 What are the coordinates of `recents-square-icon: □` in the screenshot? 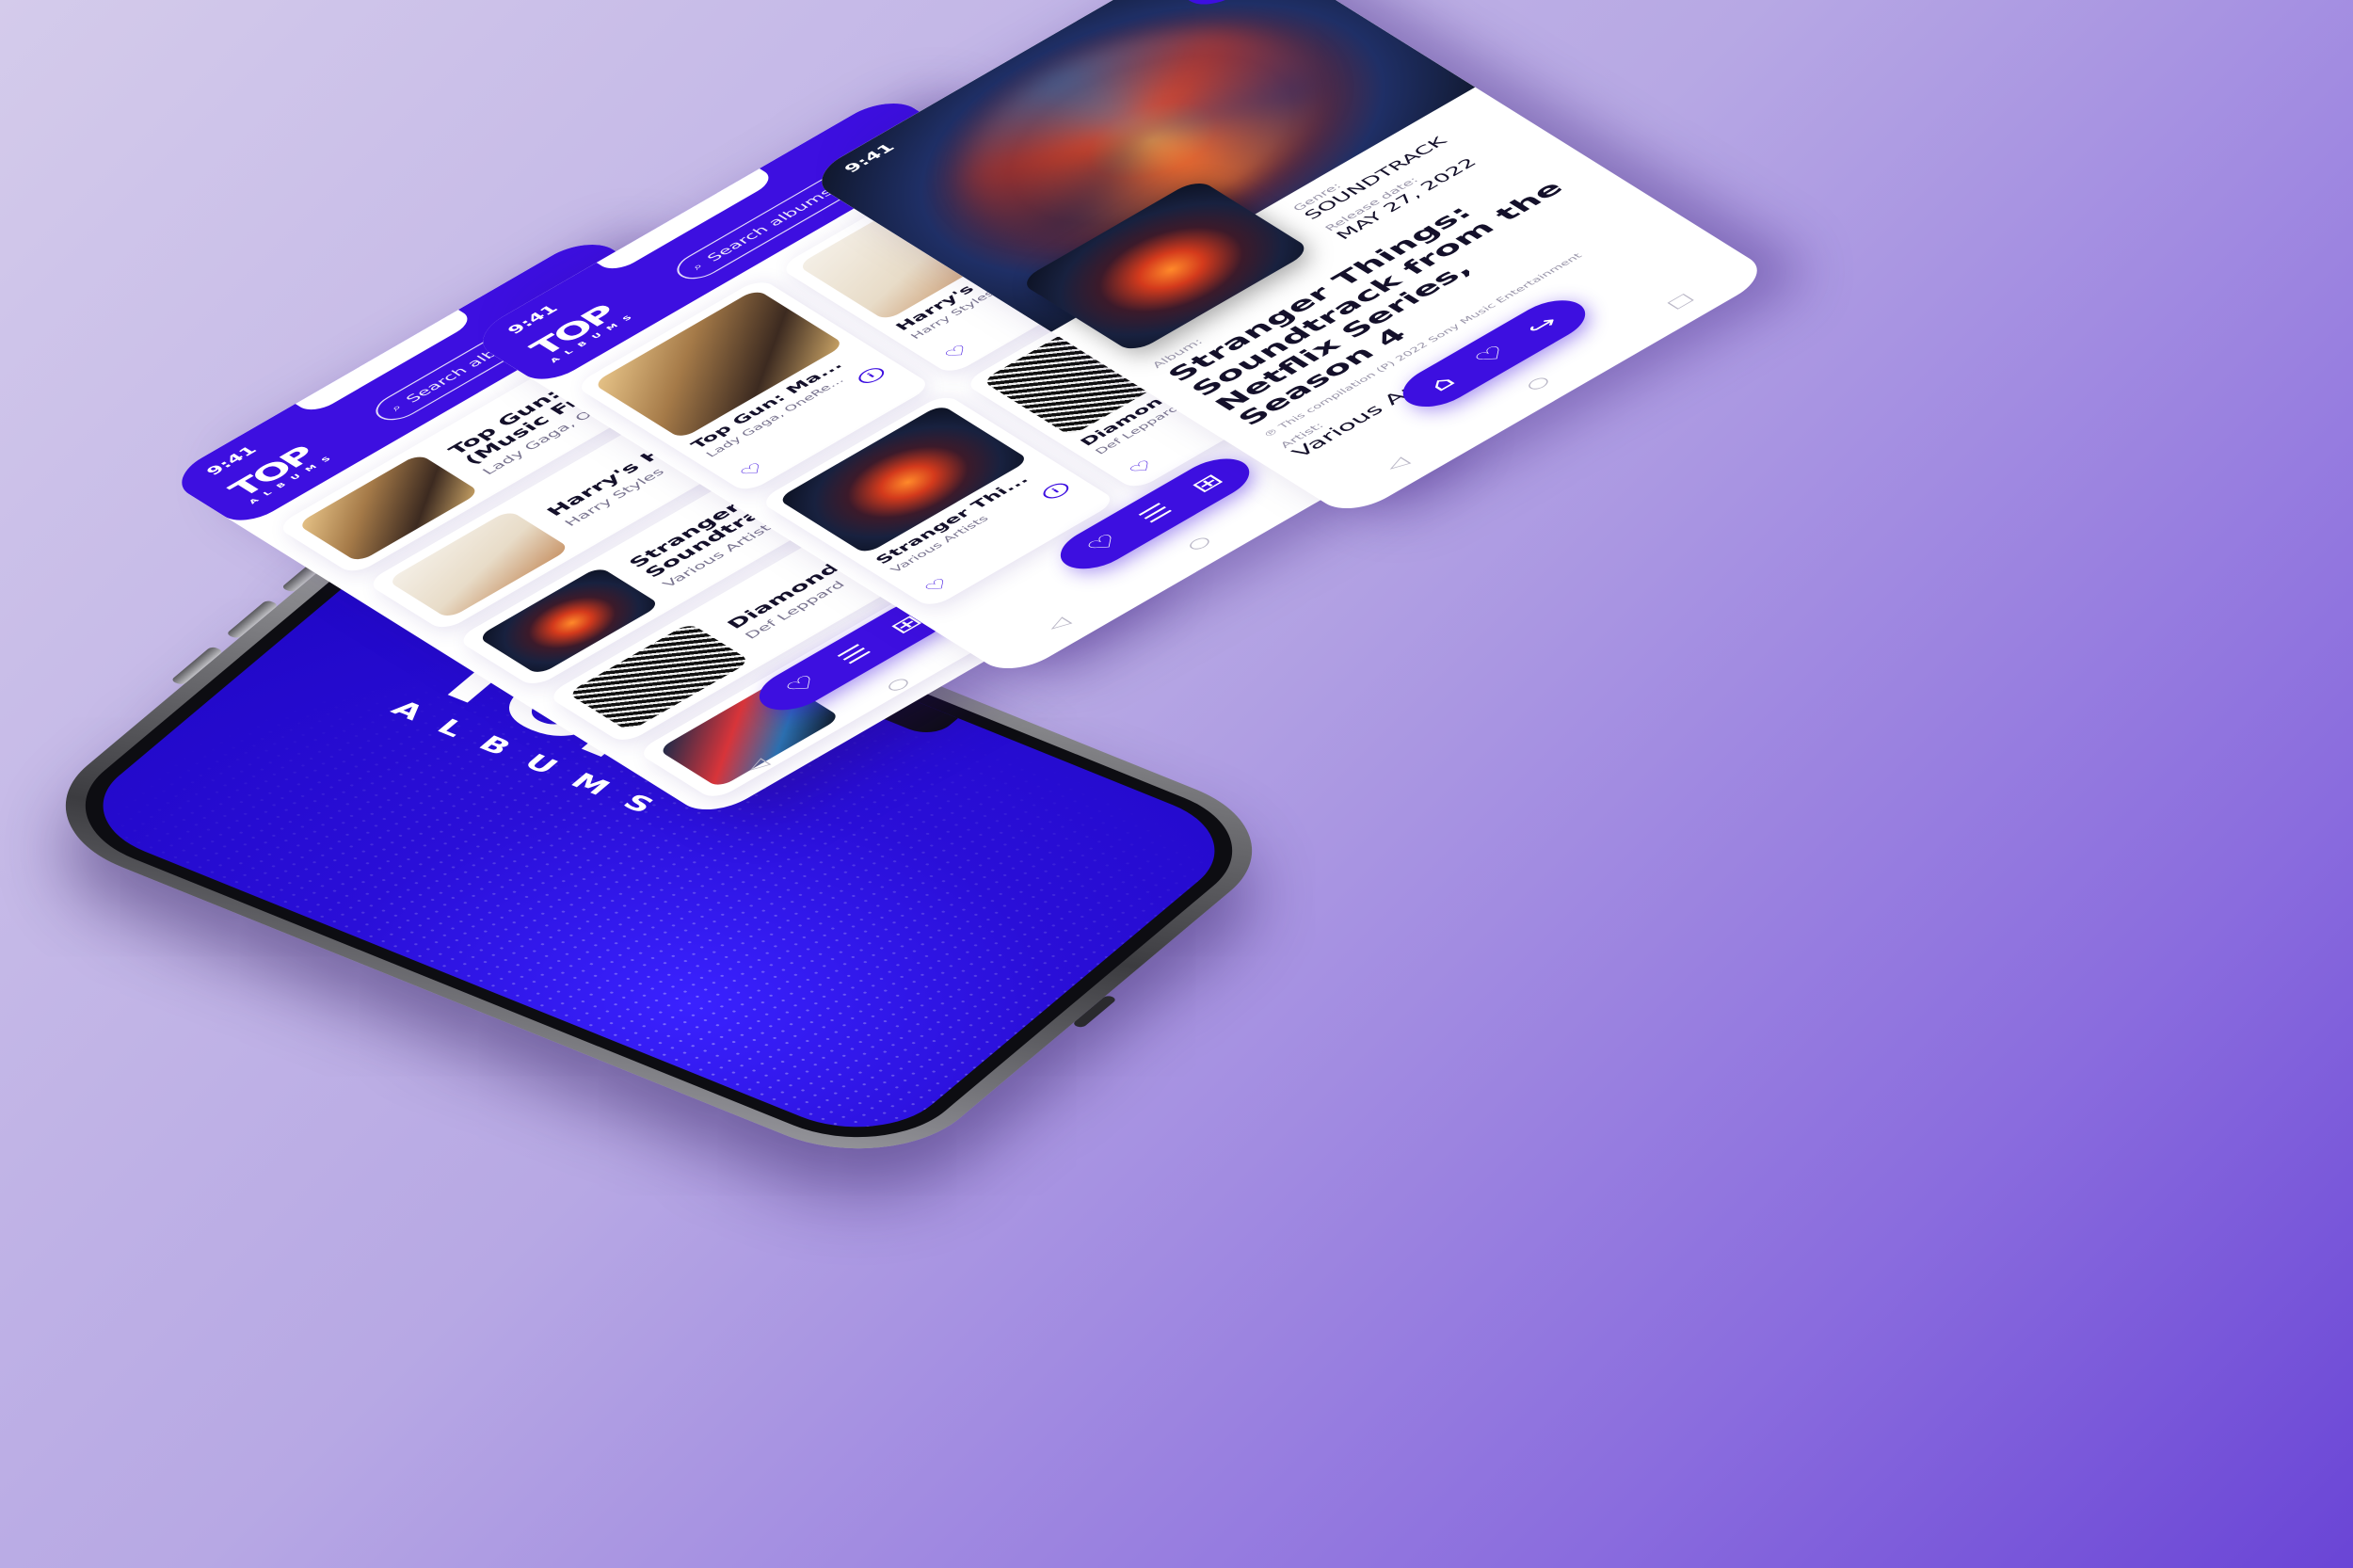 It's located at (1680, 301).